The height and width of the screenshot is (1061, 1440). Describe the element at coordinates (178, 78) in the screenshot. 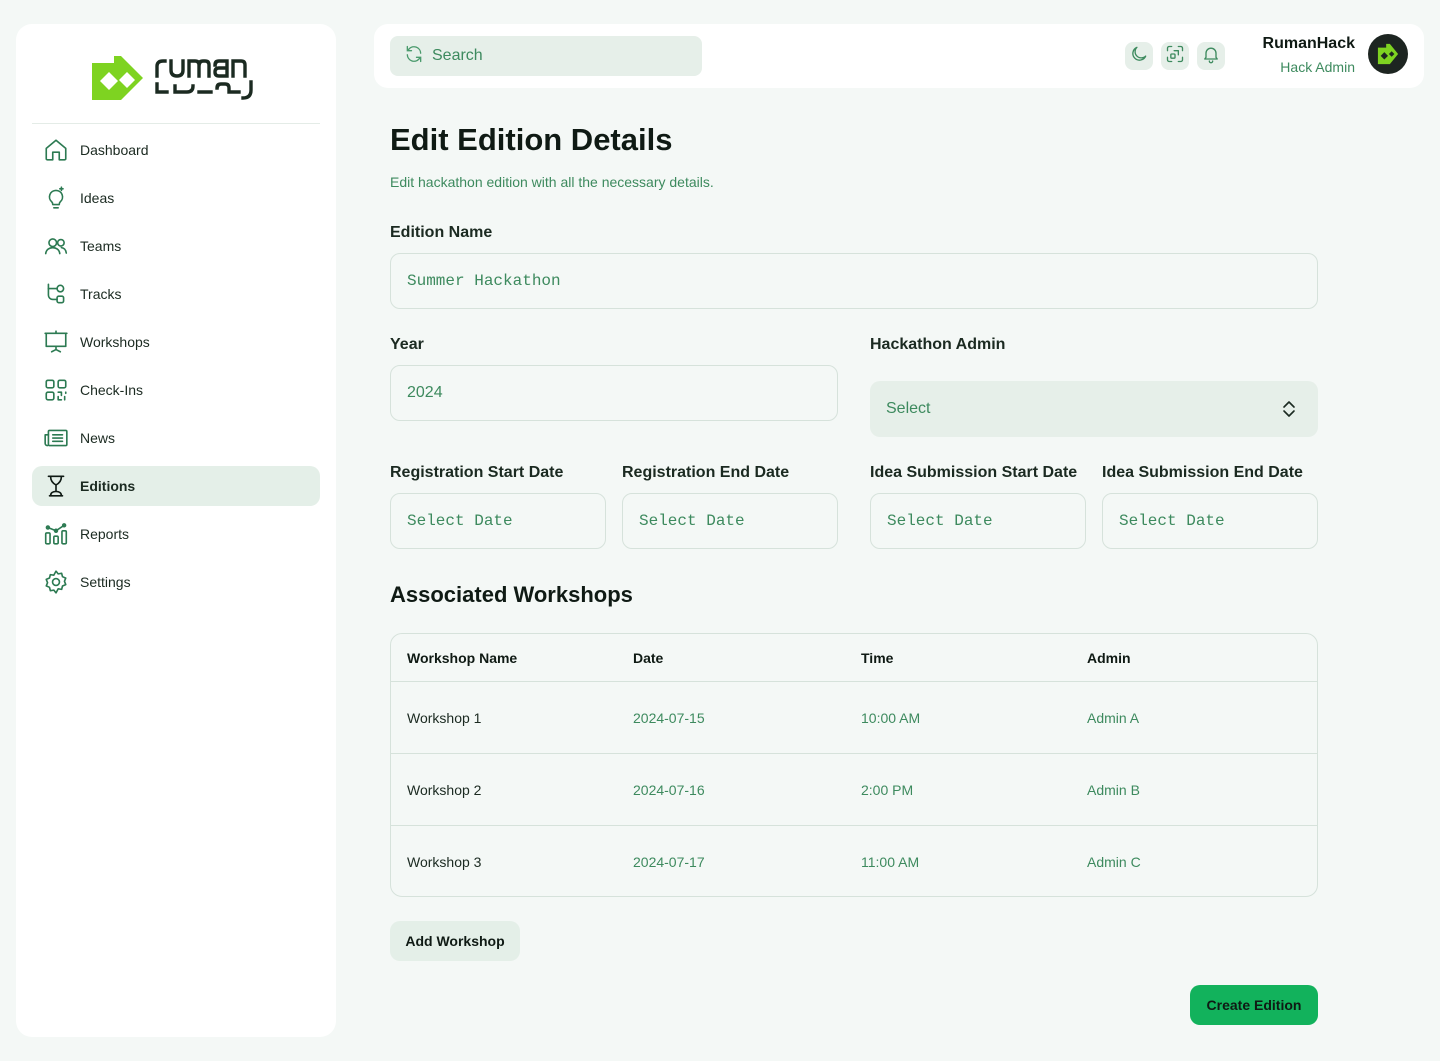

I see `ruman-logo` at that location.